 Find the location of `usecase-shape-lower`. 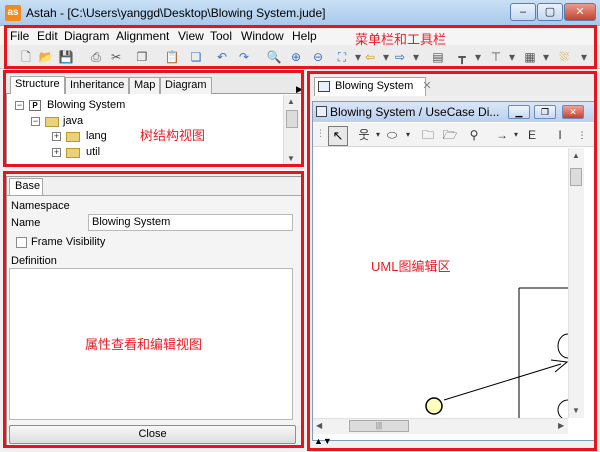

usecase-shape-lower is located at coordinates (568, 410).